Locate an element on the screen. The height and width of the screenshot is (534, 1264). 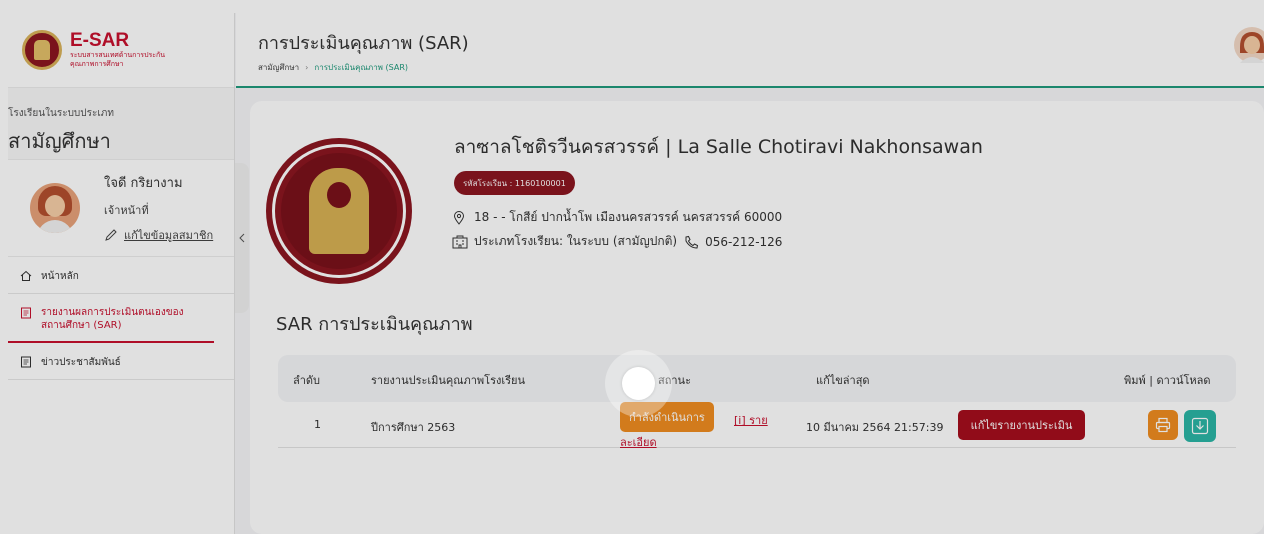
sidebar-item-news: ข่าวประชาสัมพันธ์ is located at coordinates (121, 361).